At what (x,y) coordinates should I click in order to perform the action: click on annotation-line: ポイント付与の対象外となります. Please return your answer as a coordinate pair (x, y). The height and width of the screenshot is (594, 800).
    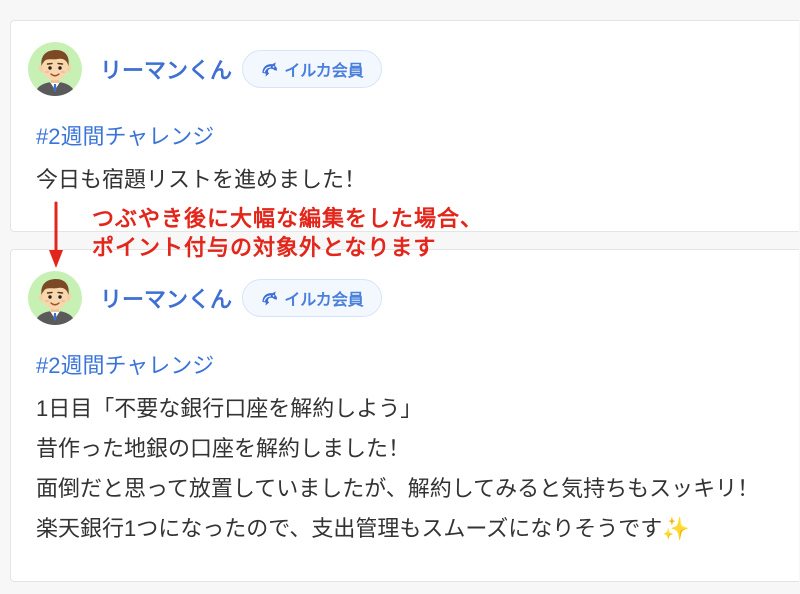
    Looking at the image, I should click on (264, 247).